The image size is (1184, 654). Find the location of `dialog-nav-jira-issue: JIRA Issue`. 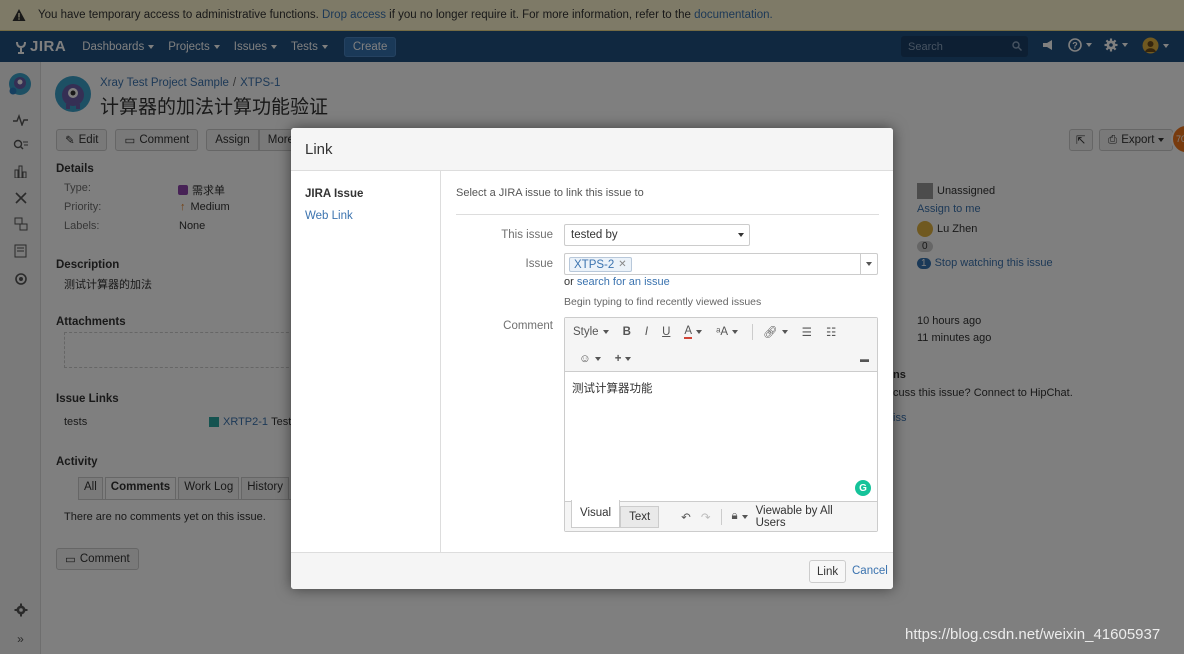

dialog-nav-jira-issue: JIRA Issue is located at coordinates (334, 194).